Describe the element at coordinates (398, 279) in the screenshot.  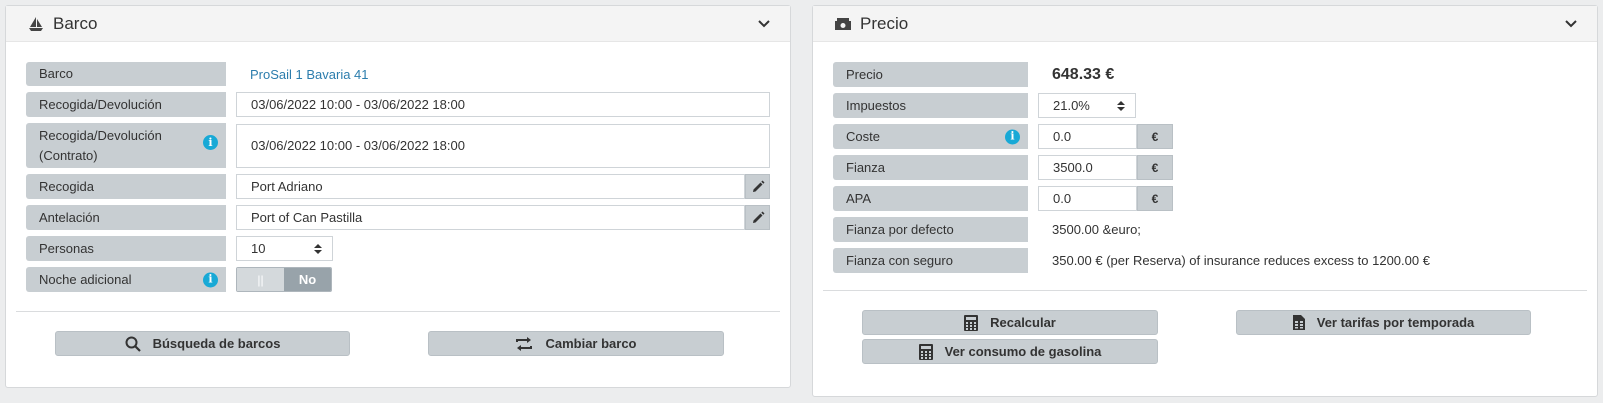
I see `field-extra-night: Noche adicional i || No` at that location.